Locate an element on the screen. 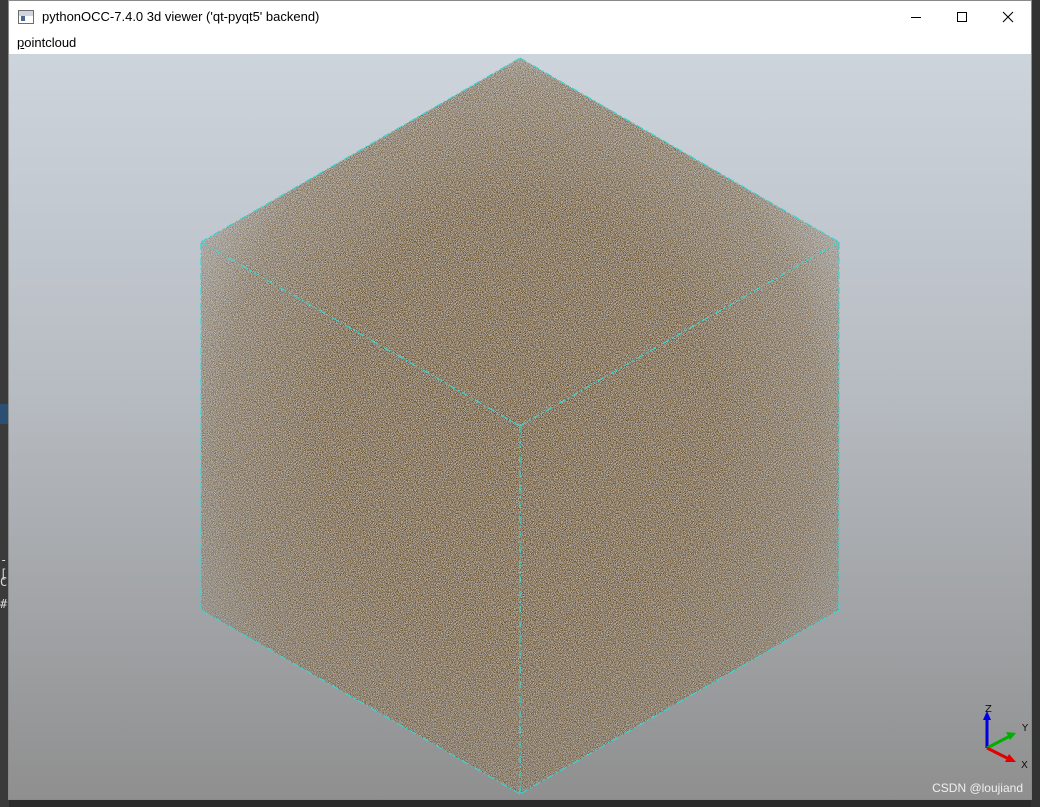  menu-item-pointcloud: pointcloud is located at coordinates (46, 42).